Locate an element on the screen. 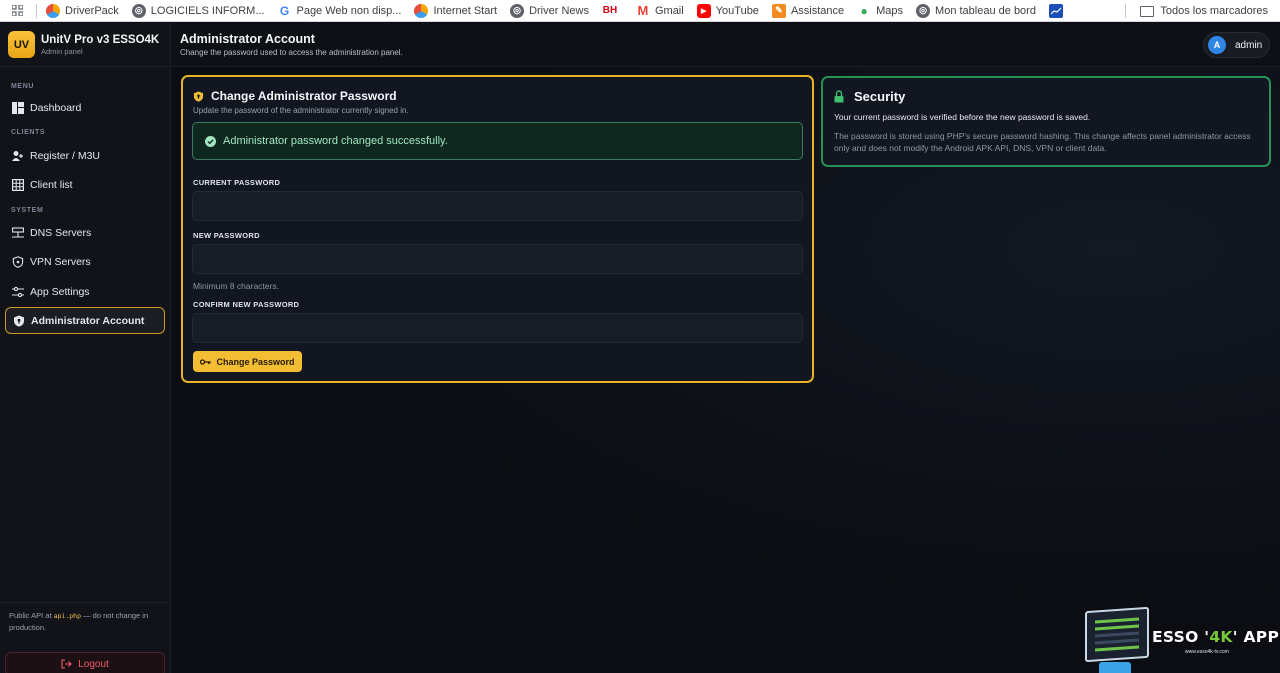 The image size is (1280, 673). monitor-base is located at coordinates (1115, 667).